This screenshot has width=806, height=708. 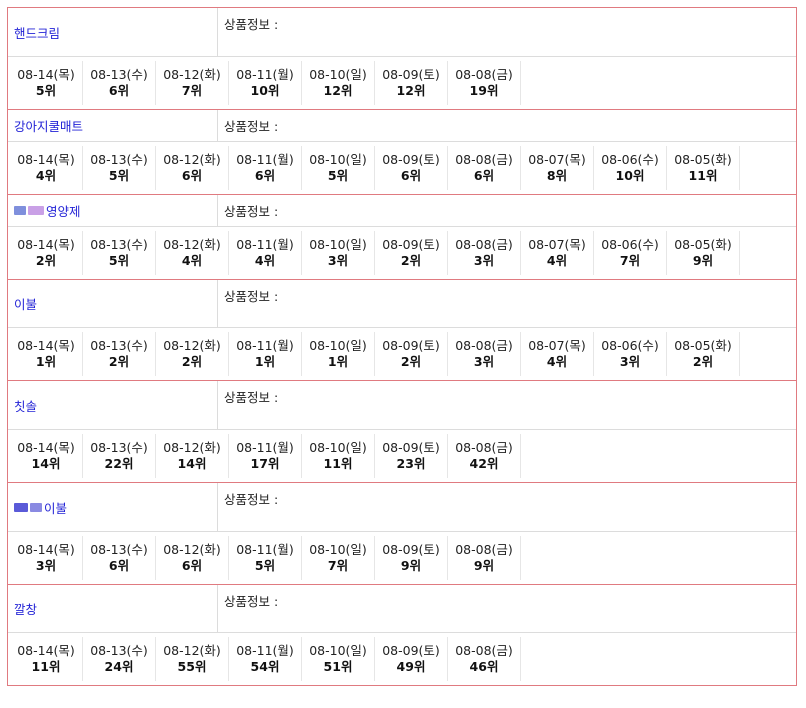 What do you see at coordinates (411, 565) in the screenshot?
I see `rank-value: 9위` at bounding box center [411, 565].